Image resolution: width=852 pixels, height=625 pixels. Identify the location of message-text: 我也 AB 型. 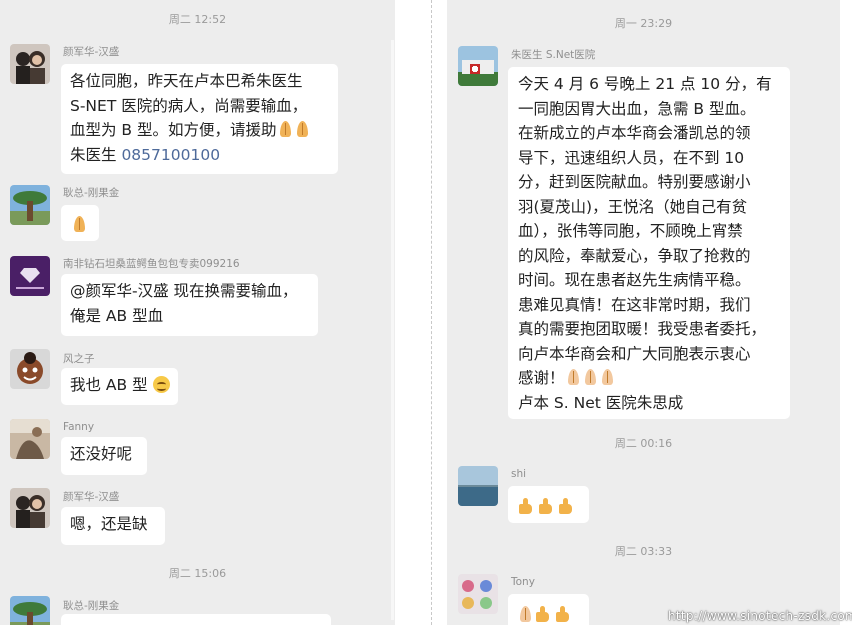
(109, 385).